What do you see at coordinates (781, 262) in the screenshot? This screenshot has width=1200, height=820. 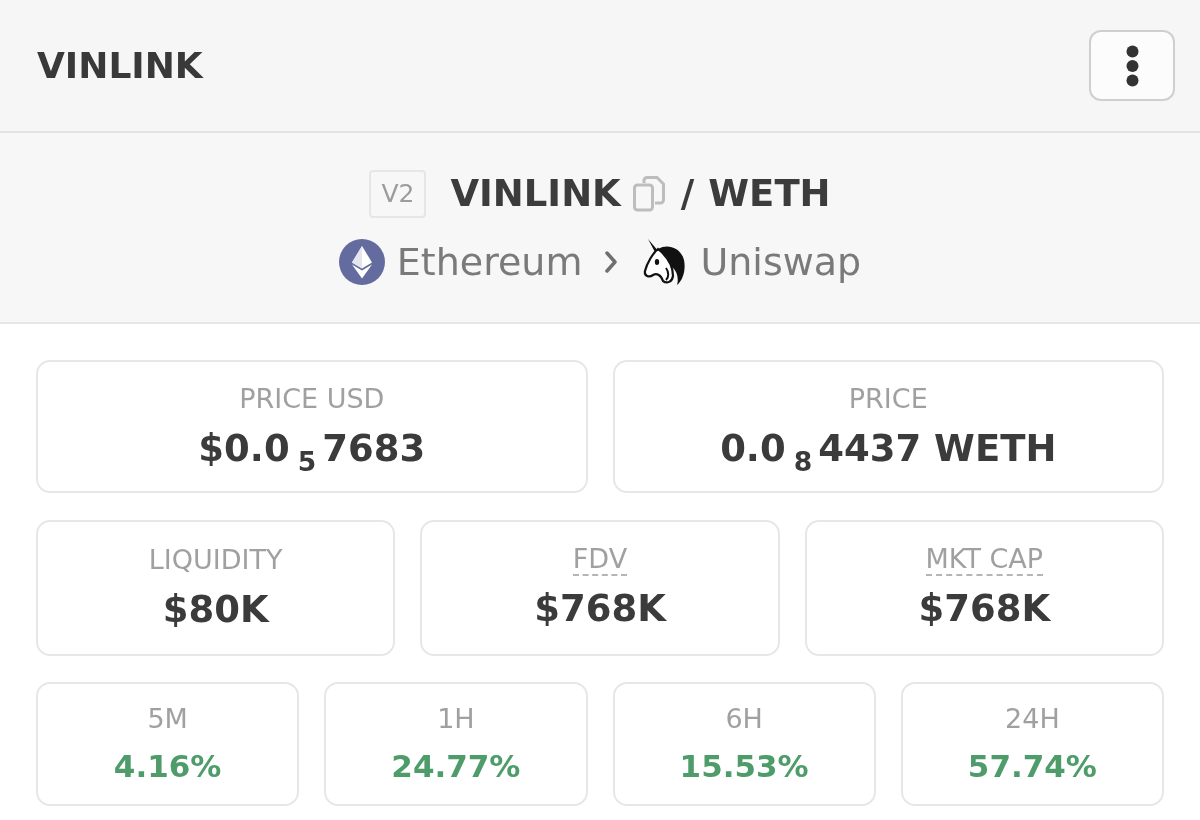 I see `dex-name: Uniswap` at bounding box center [781, 262].